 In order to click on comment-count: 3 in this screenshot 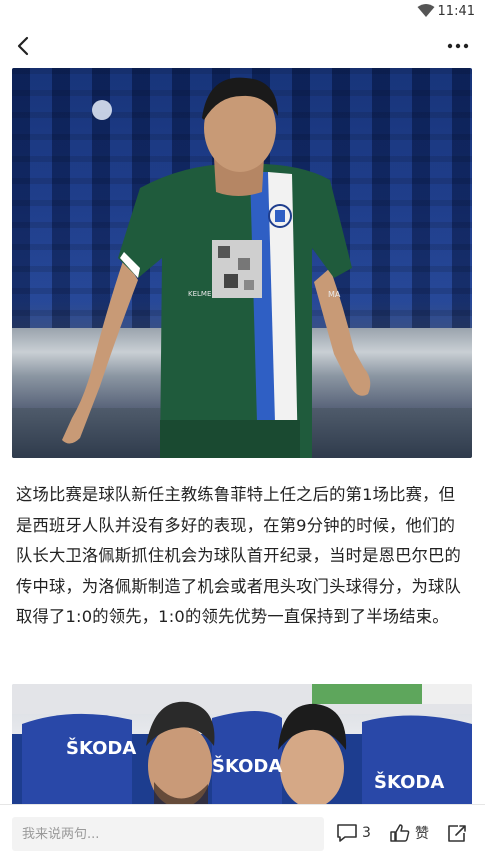, I will do `click(366, 833)`.